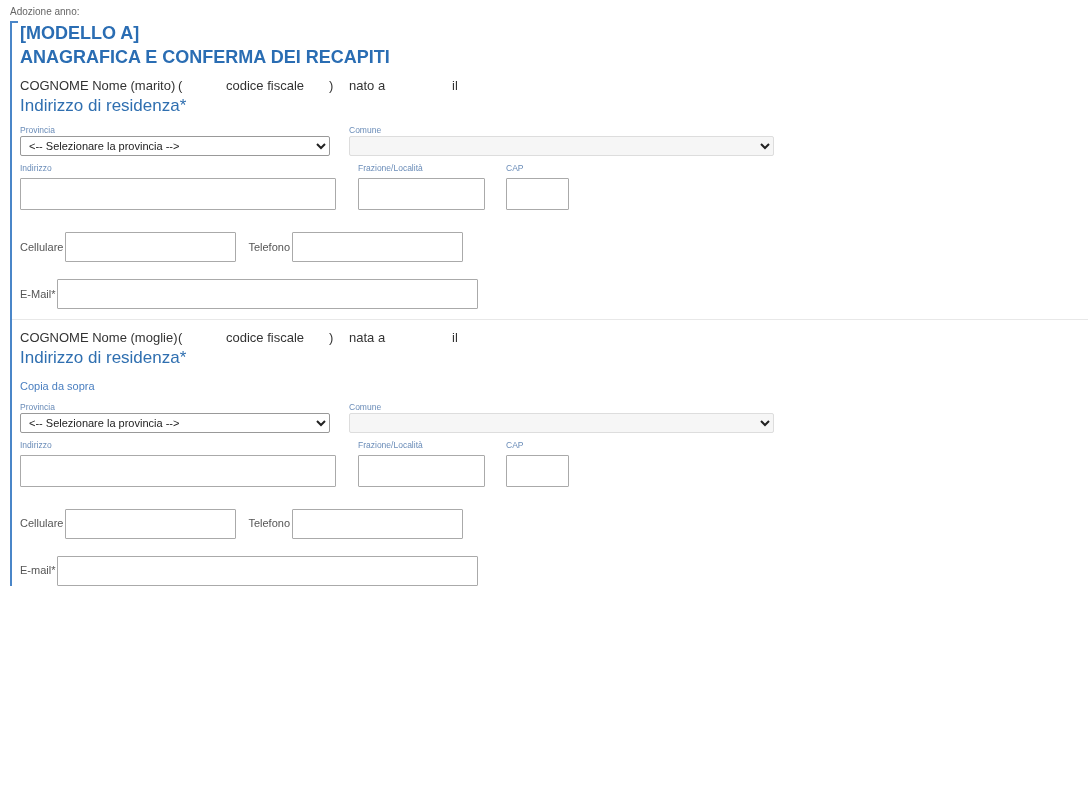  I want to click on birthplace-label: nato a, so click(368, 86).